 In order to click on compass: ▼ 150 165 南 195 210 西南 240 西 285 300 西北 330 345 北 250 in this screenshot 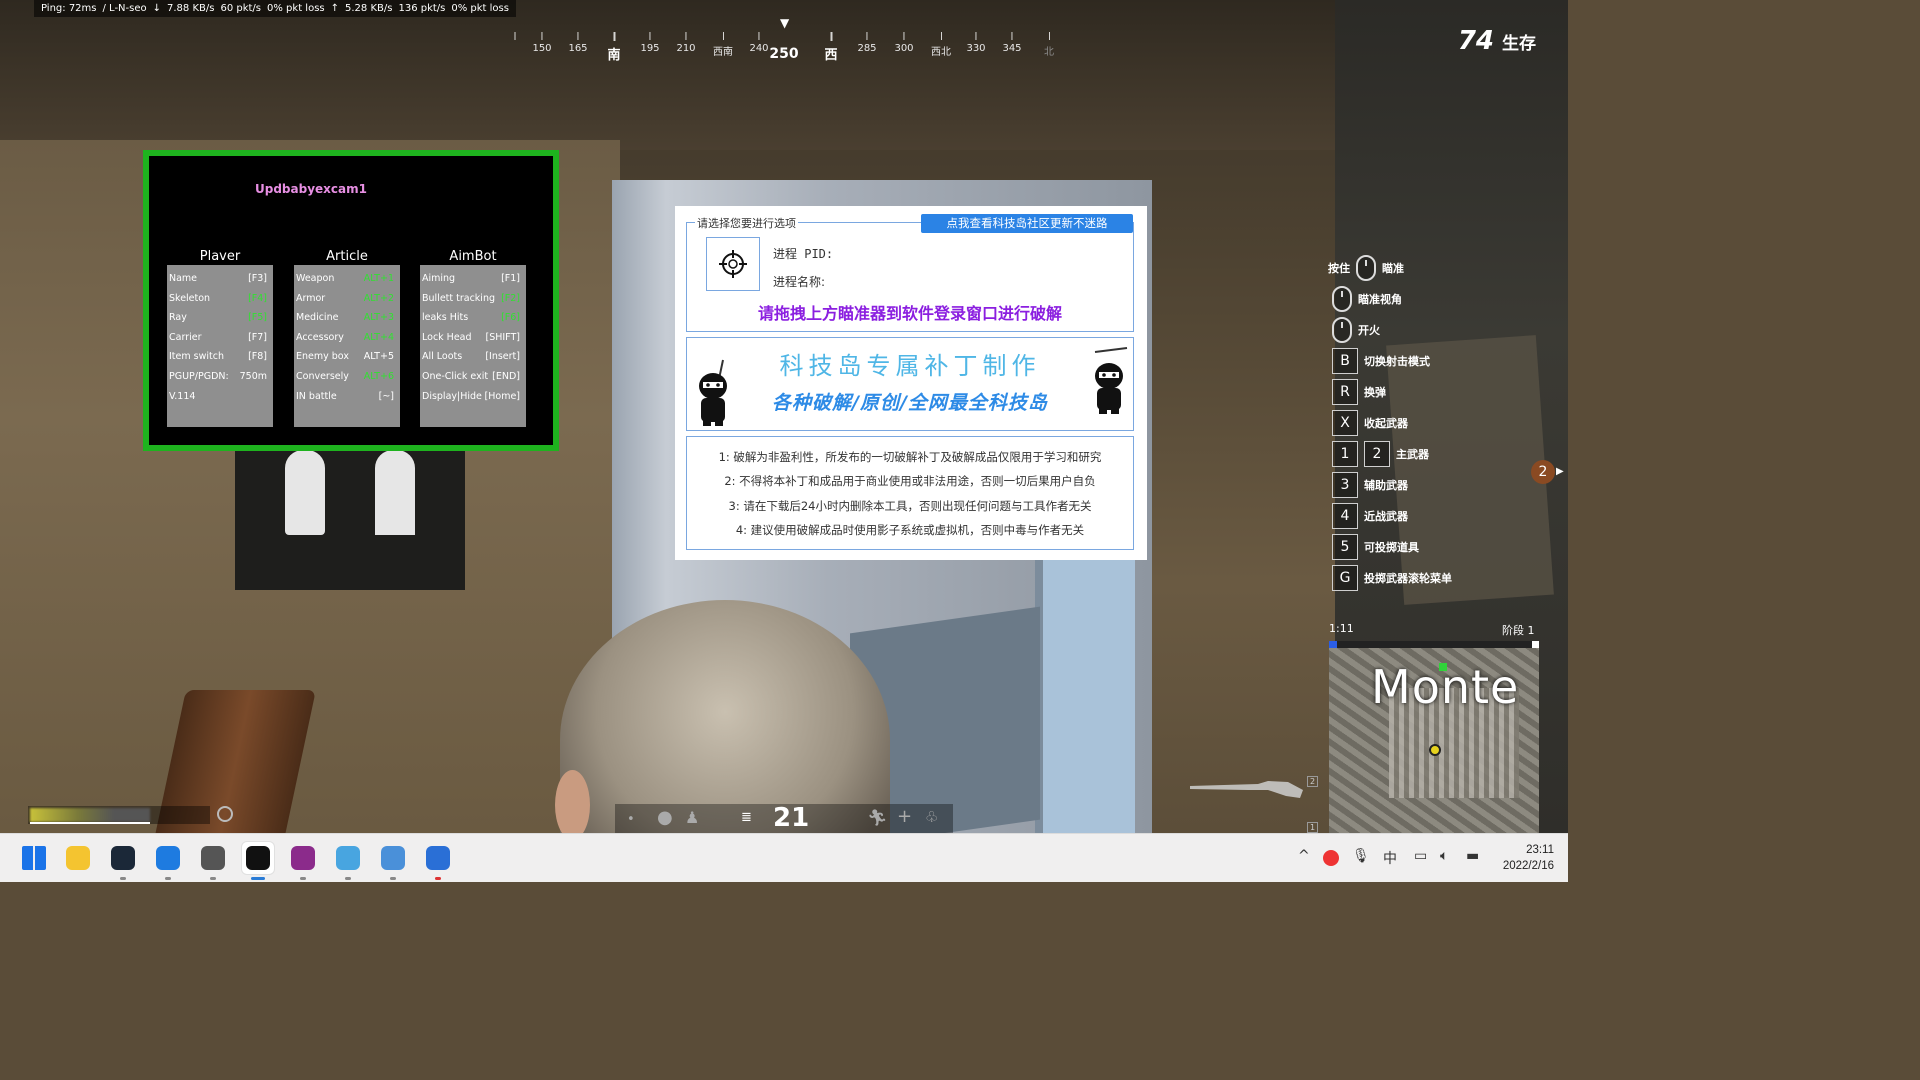, I will do `click(783, 42)`.